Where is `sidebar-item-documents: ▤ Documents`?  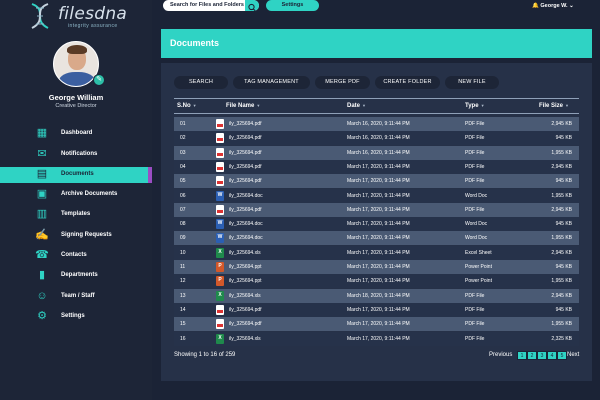 sidebar-item-documents: ▤ Documents is located at coordinates (76, 175).